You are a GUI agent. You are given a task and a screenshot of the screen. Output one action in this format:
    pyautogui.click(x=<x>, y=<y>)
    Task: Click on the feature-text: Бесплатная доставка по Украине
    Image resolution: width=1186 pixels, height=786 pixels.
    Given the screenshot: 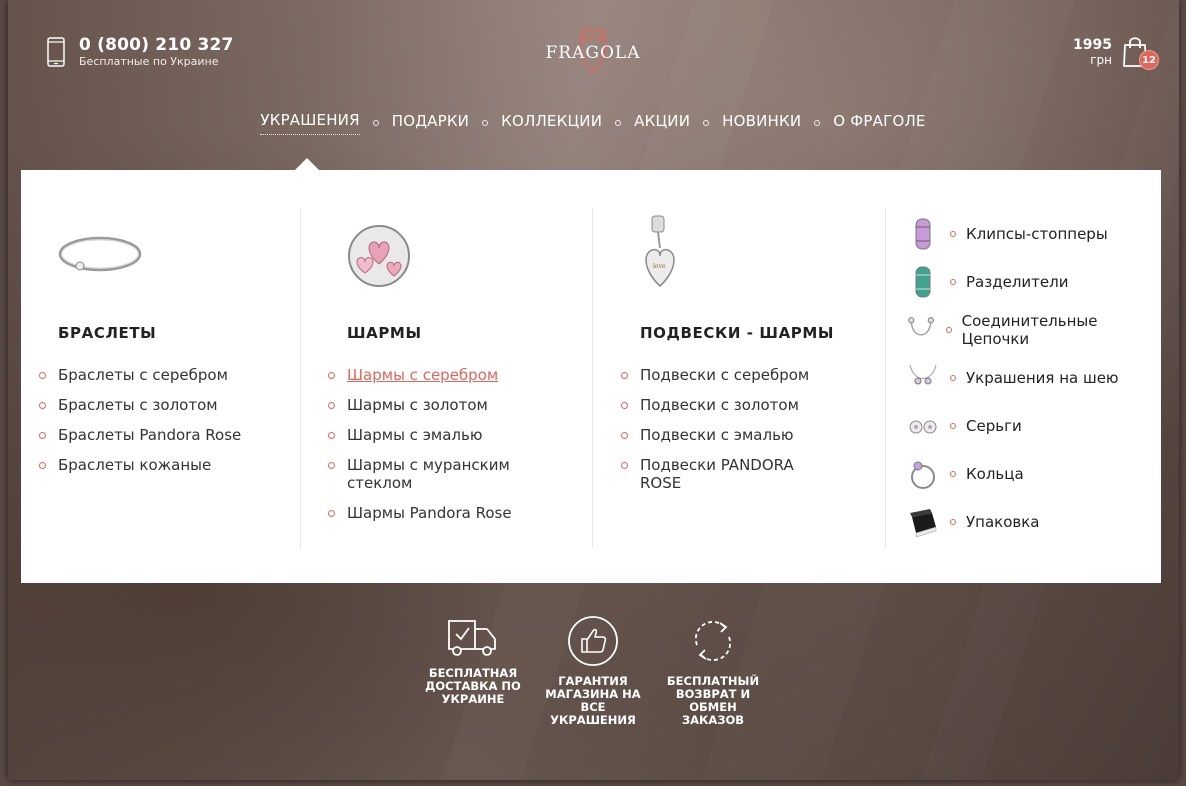 What is the action you would take?
    pyautogui.click(x=473, y=686)
    